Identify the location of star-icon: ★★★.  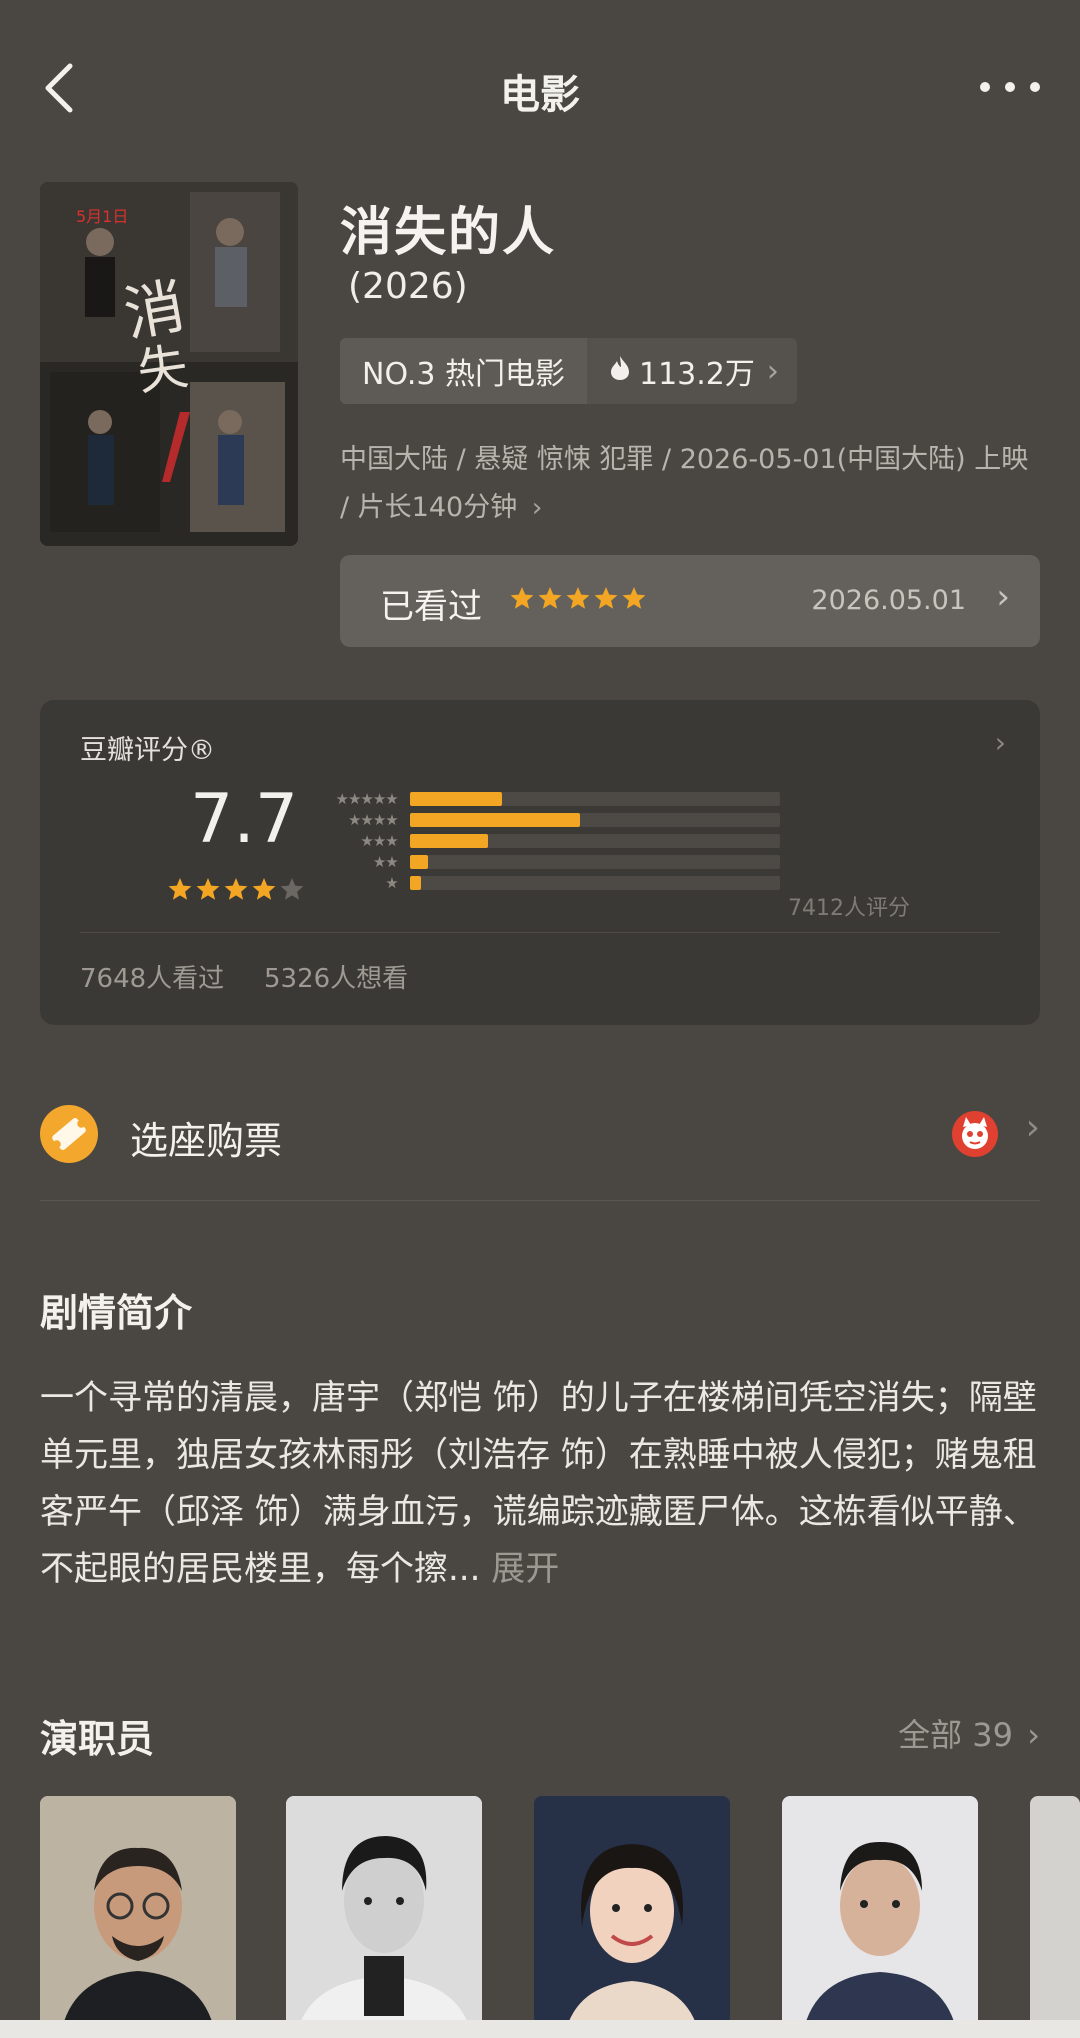
(379, 840).